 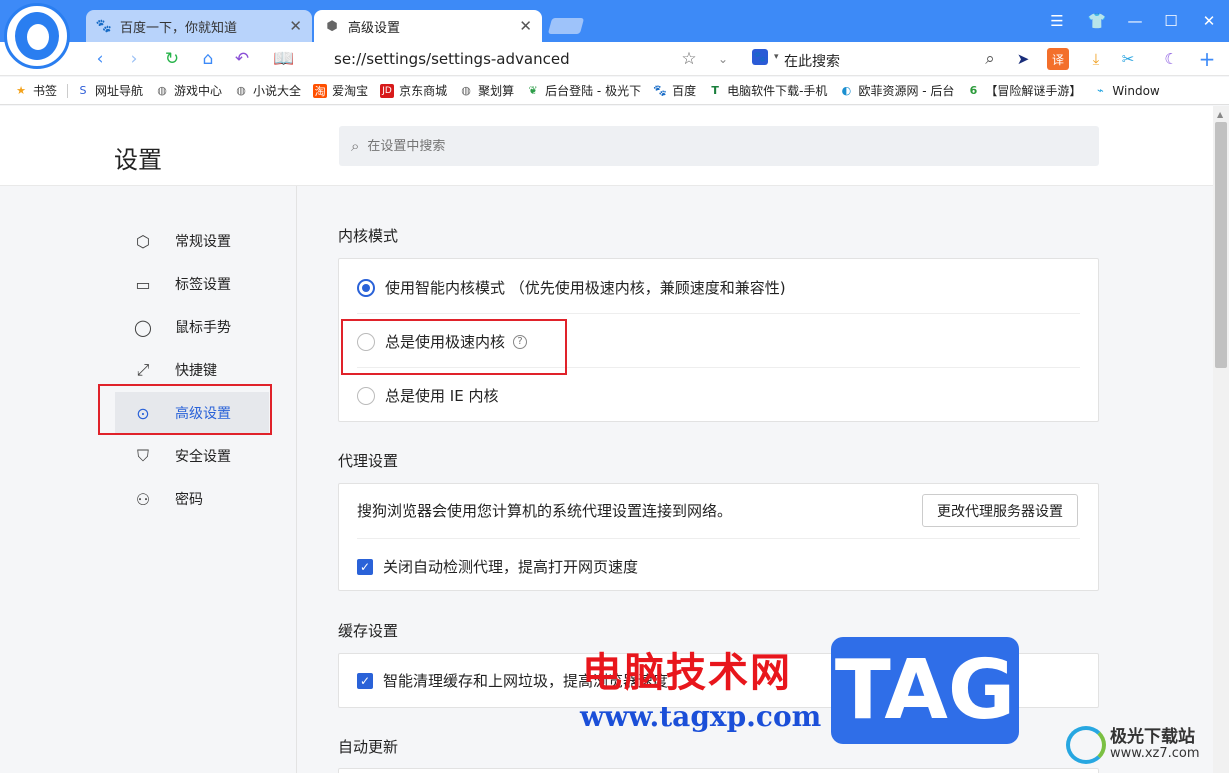 I want to click on leaf-icon: ❦, so click(x=533, y=90).